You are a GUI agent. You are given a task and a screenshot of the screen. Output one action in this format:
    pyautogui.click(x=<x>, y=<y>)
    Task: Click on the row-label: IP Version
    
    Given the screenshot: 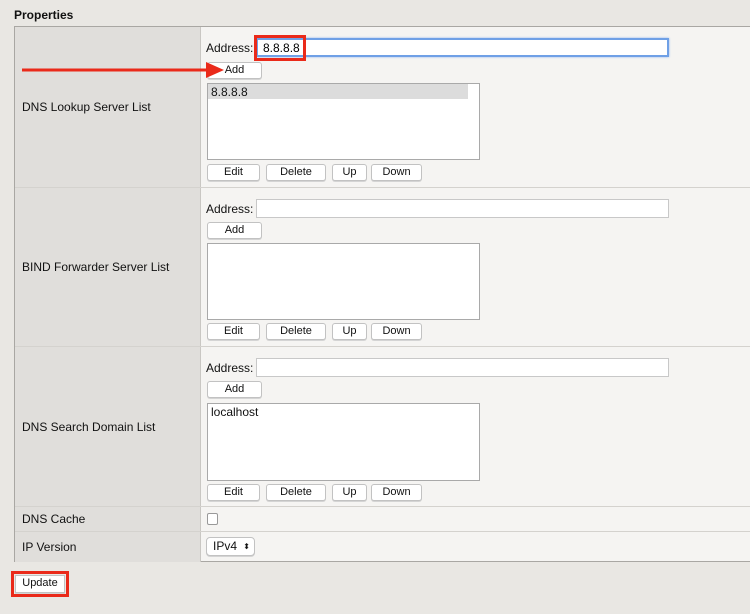 What is the action you would take?
    pyautogui.click(x=108, y=547)
    